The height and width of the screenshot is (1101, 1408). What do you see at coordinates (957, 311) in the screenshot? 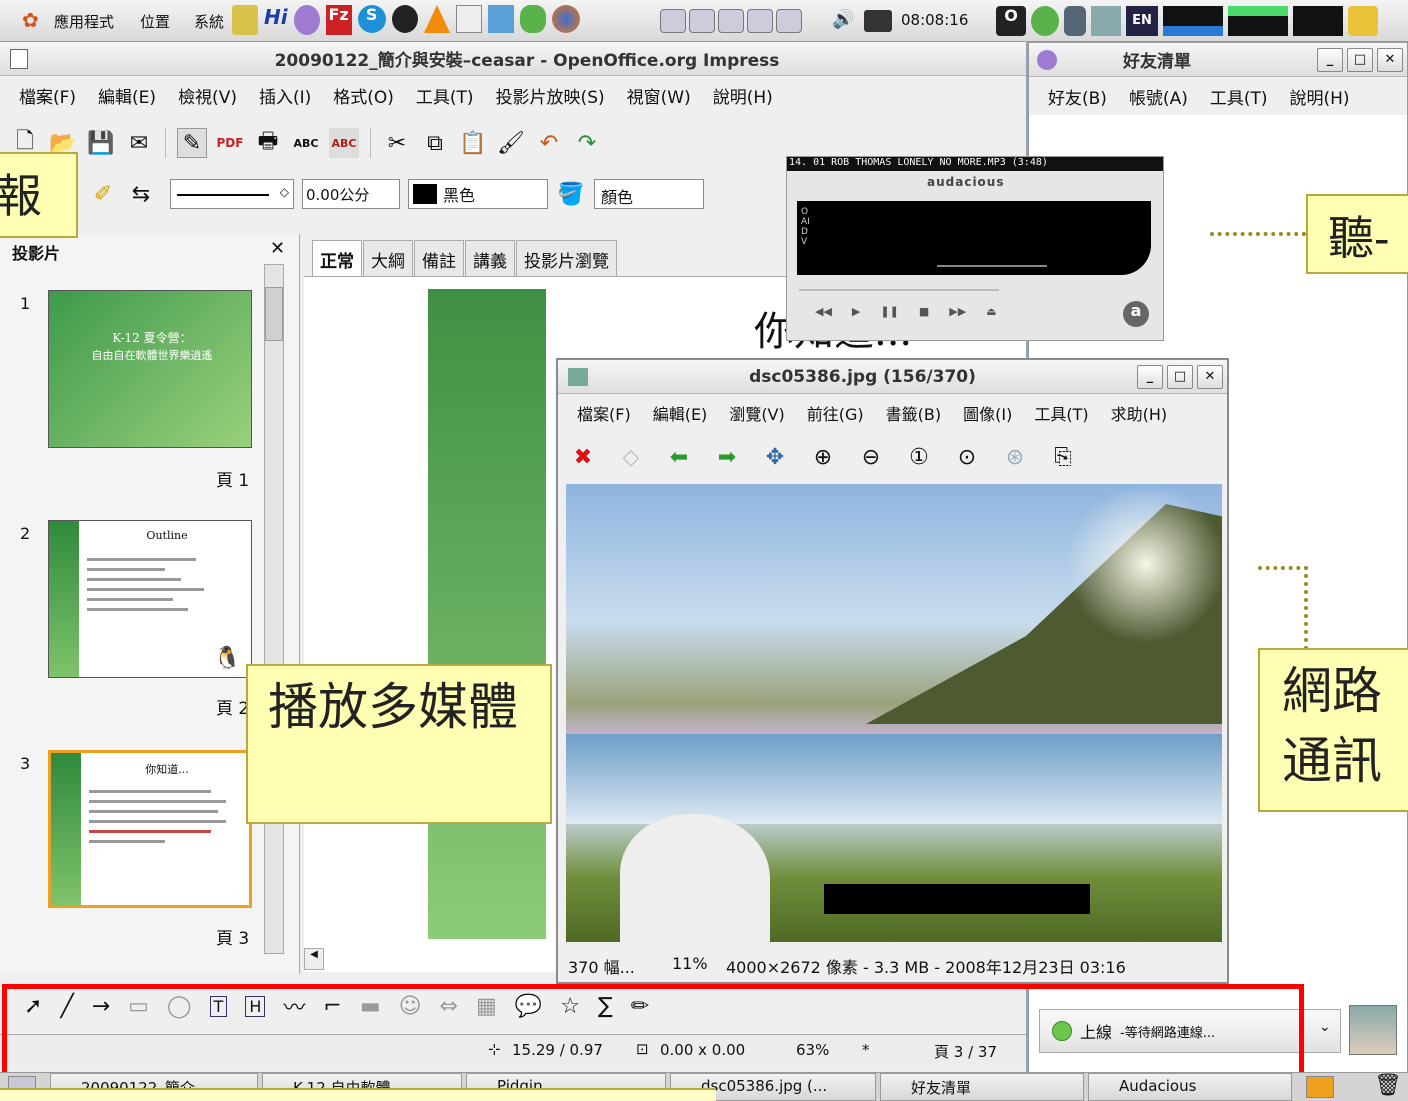
I see `next-icon: ▶▶` at bounding box center [957, 311].